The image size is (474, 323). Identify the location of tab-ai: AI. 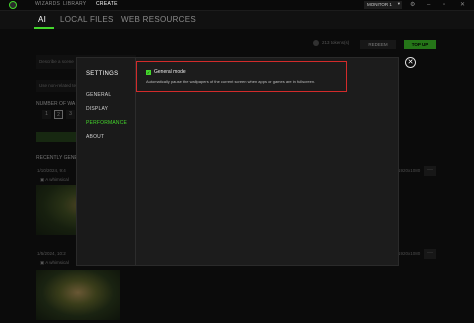
(42, 19).